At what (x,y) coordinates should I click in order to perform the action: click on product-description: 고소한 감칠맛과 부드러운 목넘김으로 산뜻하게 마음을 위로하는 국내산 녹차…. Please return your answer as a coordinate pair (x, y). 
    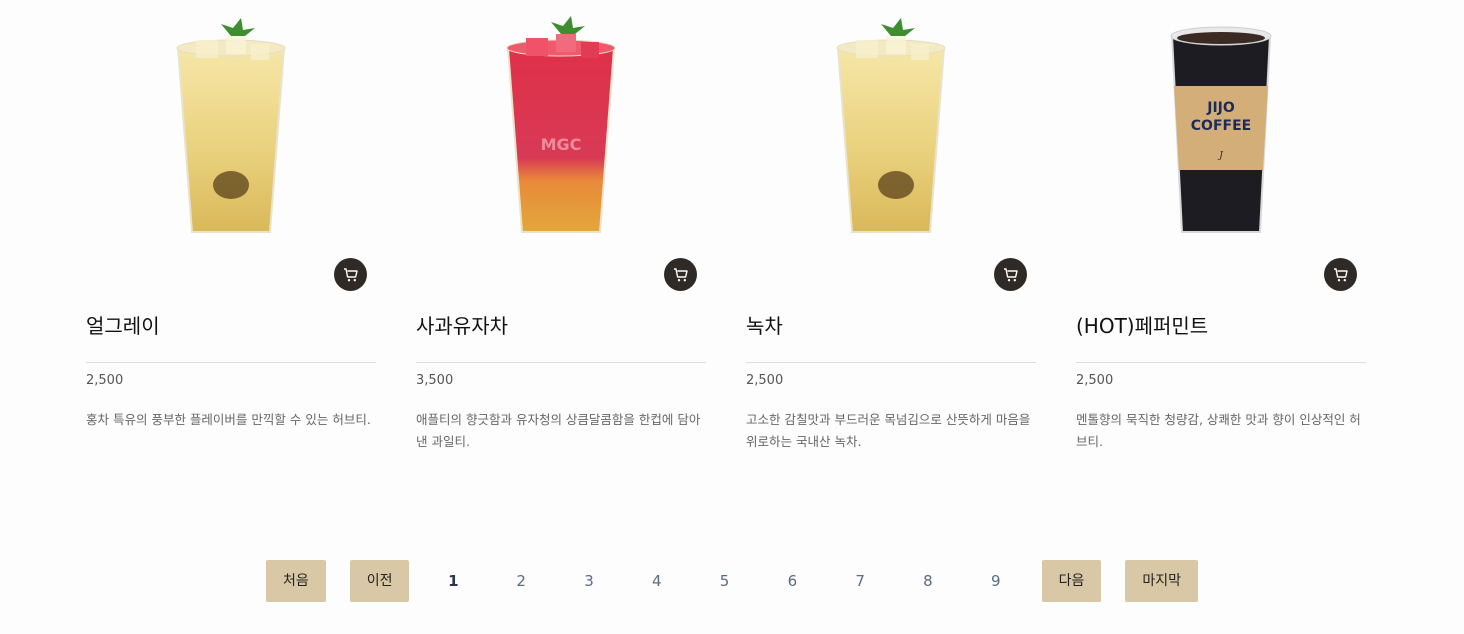
    Looking at the image, I should click on (888, 430).